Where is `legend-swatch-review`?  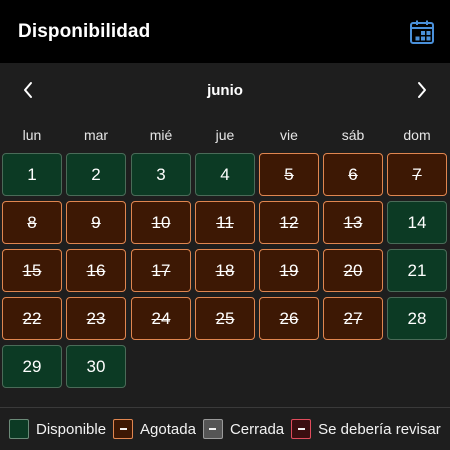 legend-swatch-review is located at coordinates (301, 429).